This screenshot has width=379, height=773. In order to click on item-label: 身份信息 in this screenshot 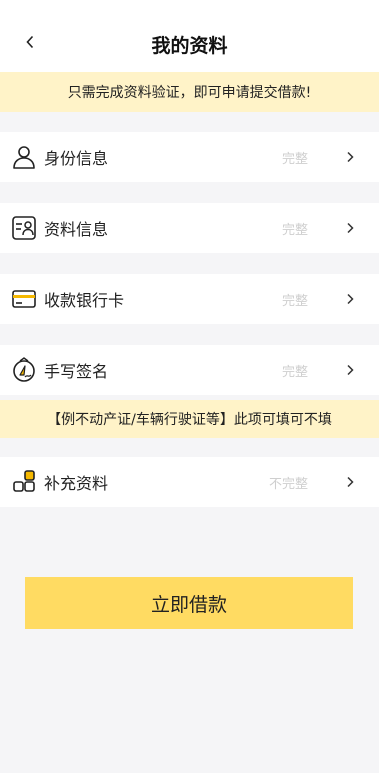, I will do `click(76, 158)`.